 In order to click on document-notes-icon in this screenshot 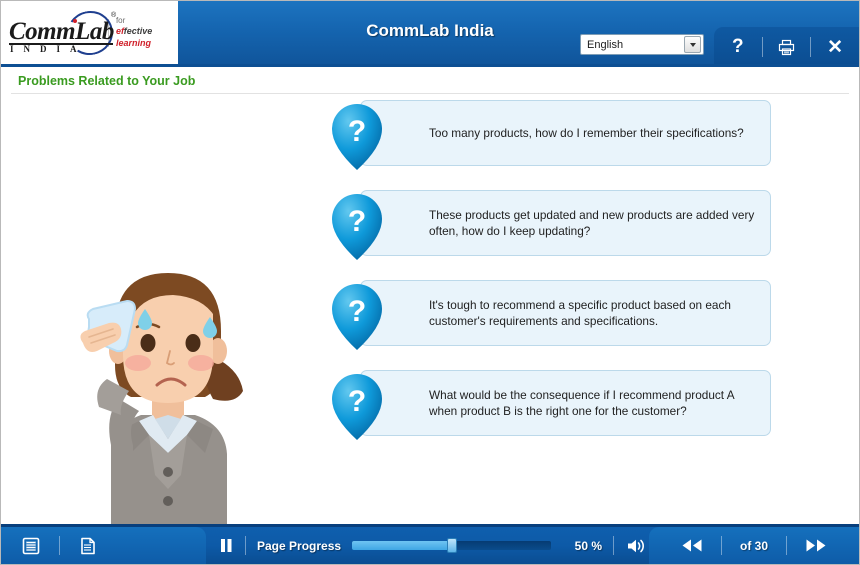, I will do `click(88, 545)`.